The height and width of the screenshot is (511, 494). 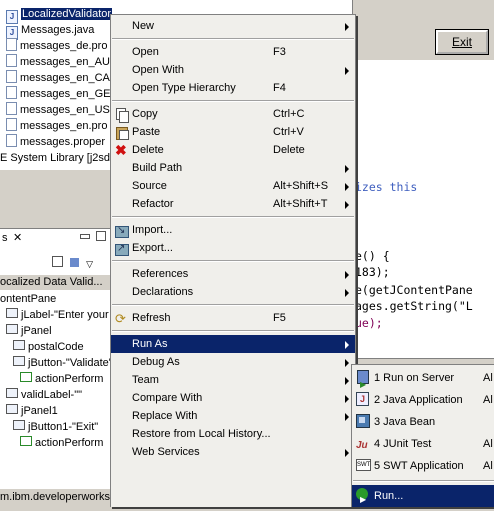 What do you see at coordinates (122, 249) in the screenshot?
I see `export-icon: ↗` at bounding box center [122, 249].